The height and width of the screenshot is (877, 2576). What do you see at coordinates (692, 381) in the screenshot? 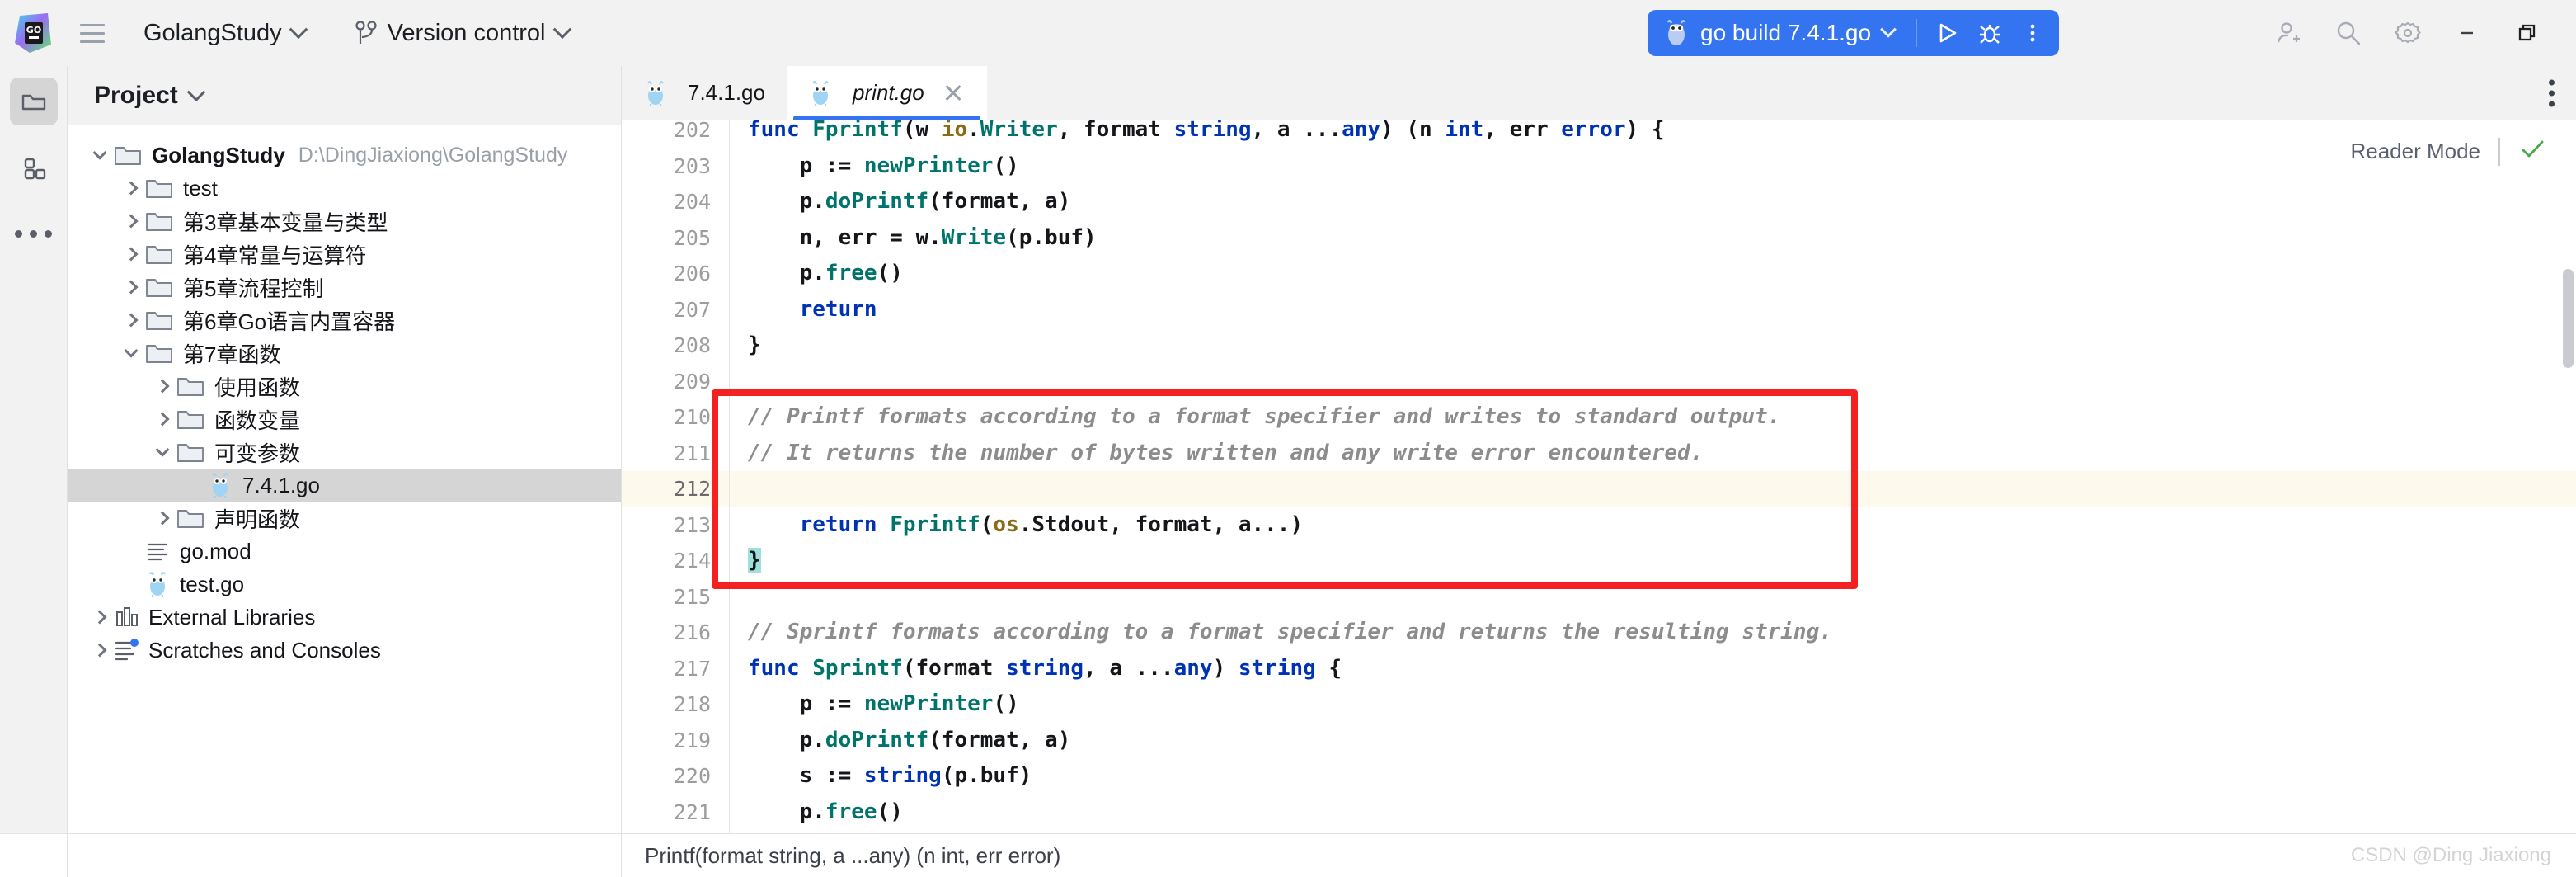
I see `line-number: 209` at bounding box center [692, 381].